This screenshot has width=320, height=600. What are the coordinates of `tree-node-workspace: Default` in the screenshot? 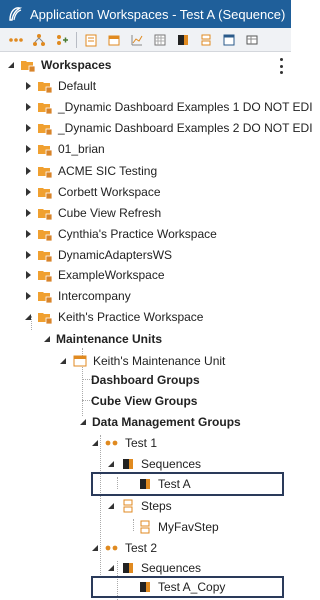 It's located at (59, 86).